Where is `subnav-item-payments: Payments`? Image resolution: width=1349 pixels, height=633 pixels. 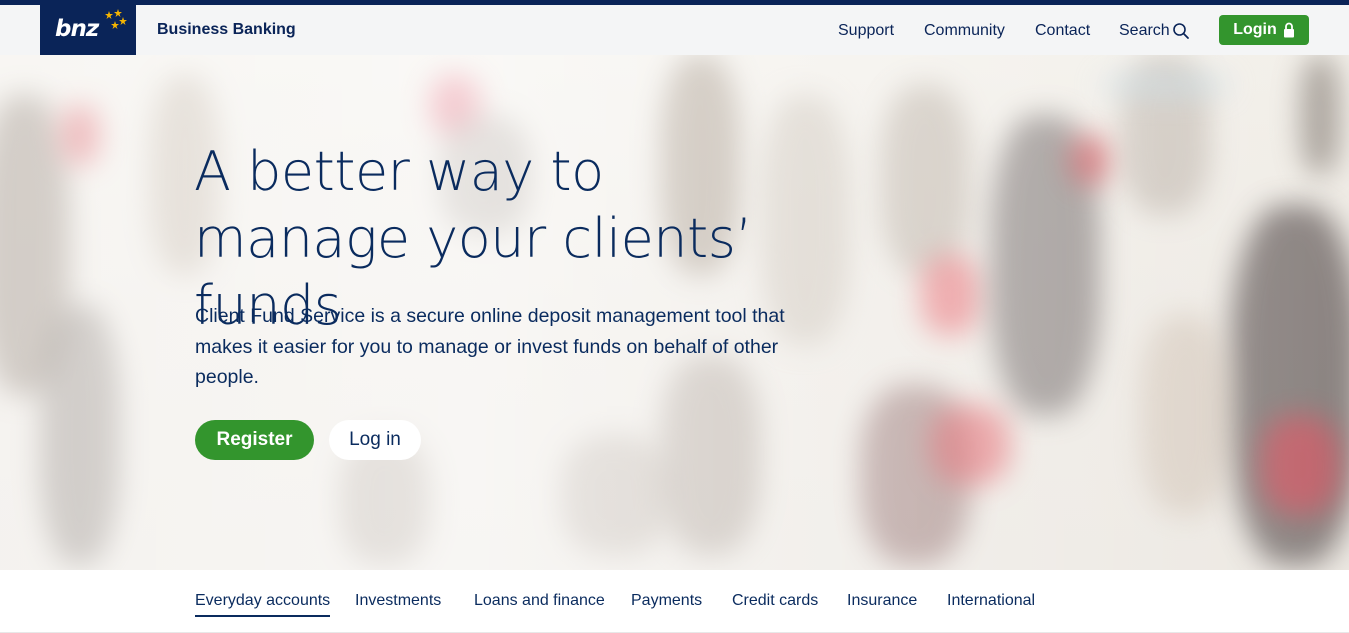
subnav-item-payments: Payments is located at coordinates (666, 601).